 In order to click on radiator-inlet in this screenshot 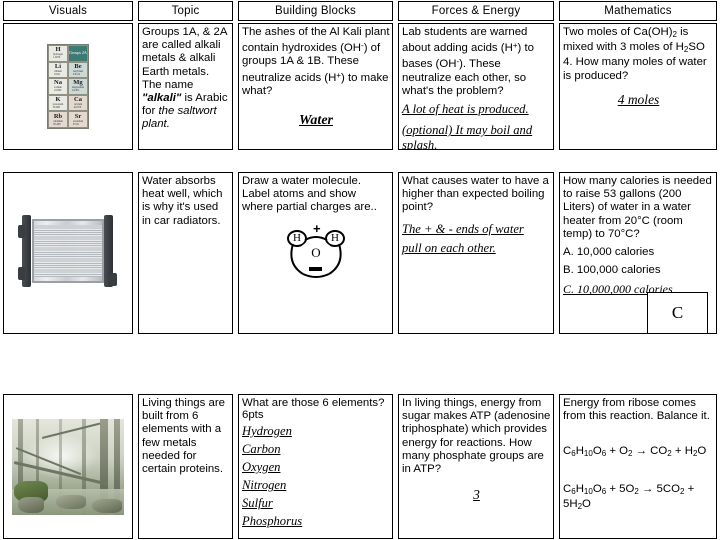, I will do `click(21, 231)`.